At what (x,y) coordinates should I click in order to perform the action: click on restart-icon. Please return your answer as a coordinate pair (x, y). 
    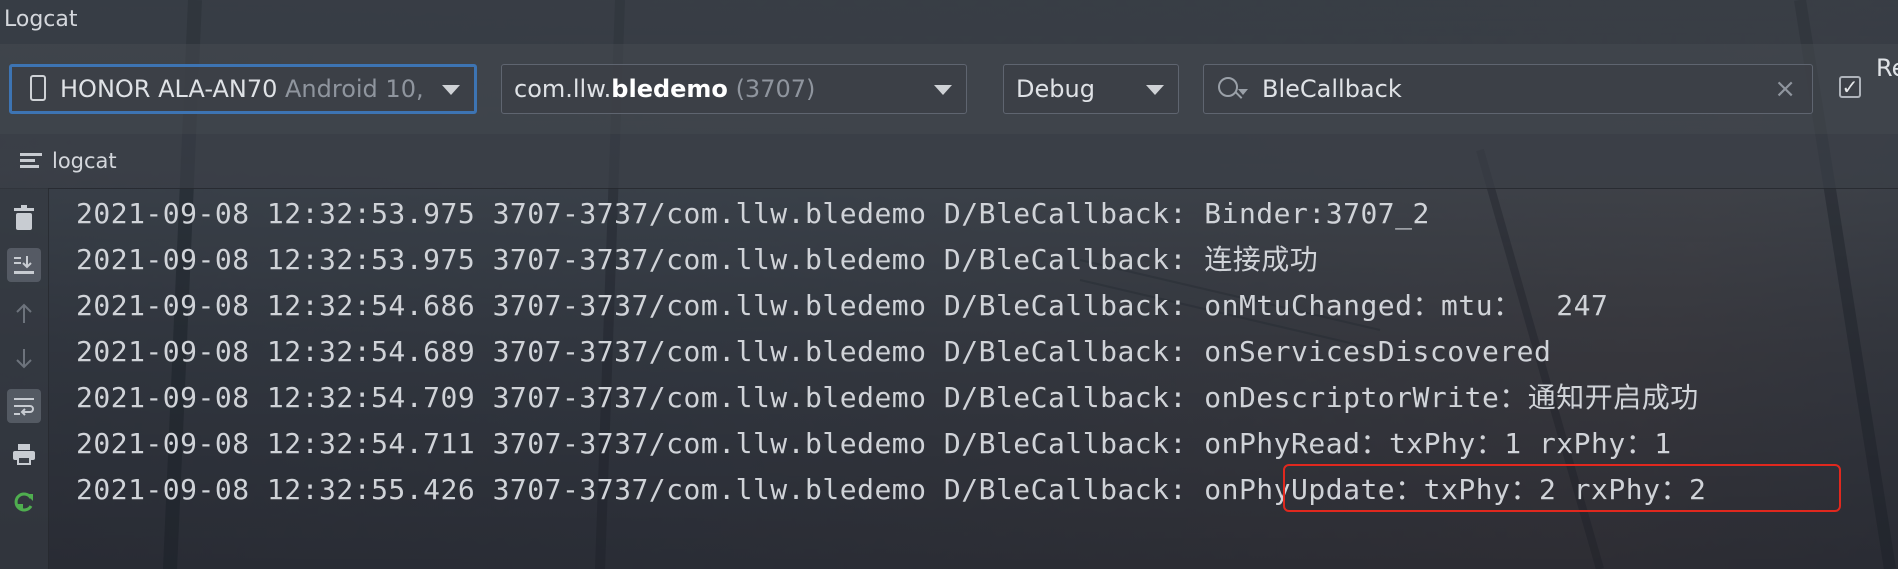
    Looking at the image, I should click on (23, 502).